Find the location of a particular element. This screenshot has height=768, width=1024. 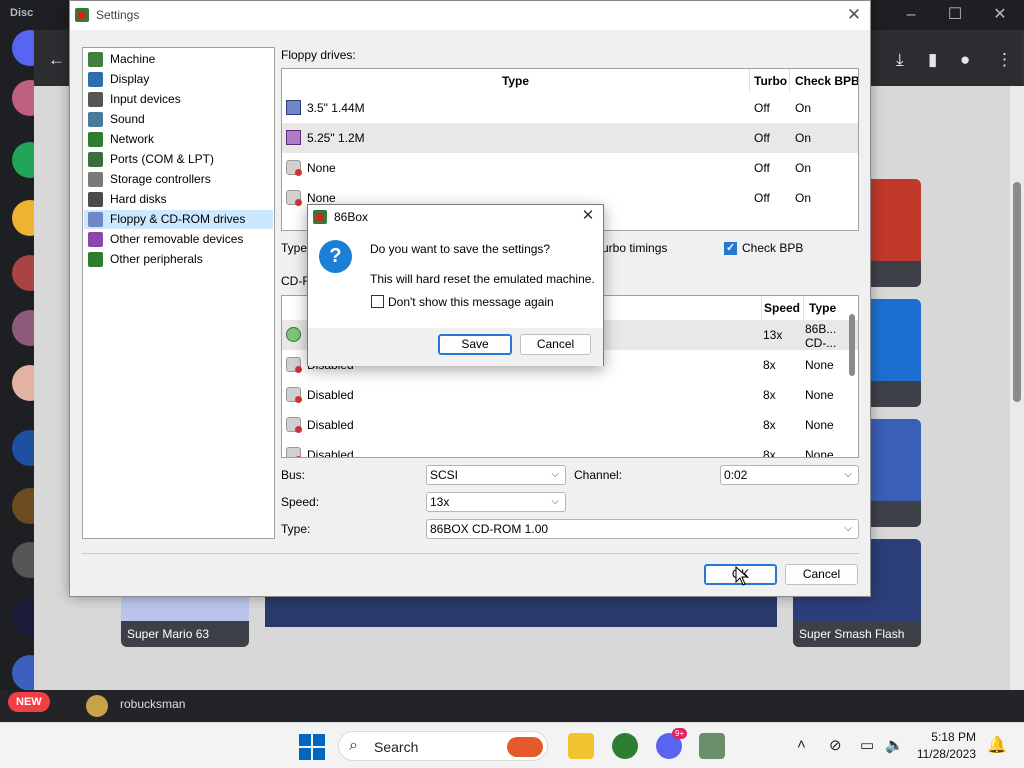

more-icon: ⋮ is located at coordinates (1004, 60).